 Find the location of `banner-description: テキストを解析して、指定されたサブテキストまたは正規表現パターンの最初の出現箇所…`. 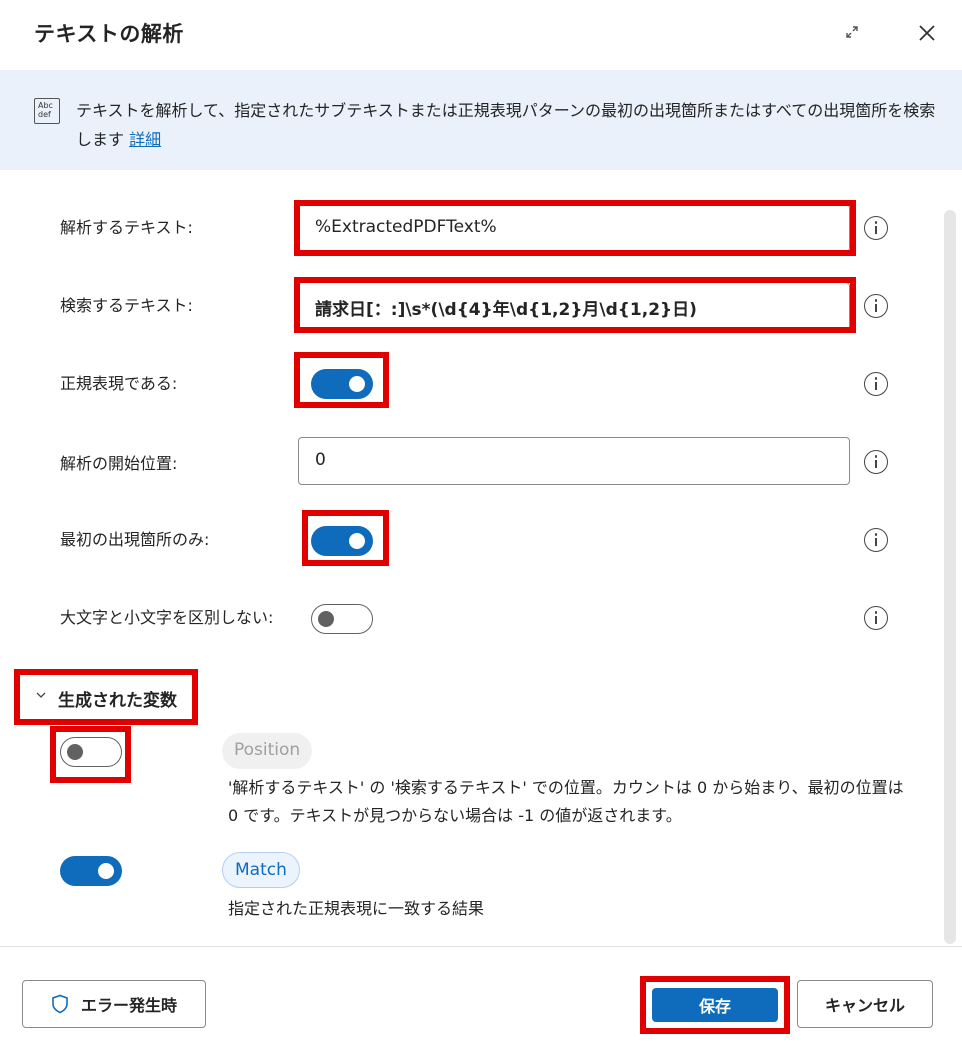

banner-description: テキストを解析して、指定されたサブテキストまたは正規表現パターンの最初の出現箇所… is located at coordinates (506, 125).